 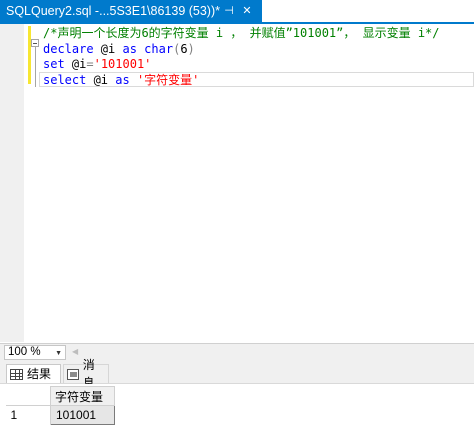 What do you see at coordinates (39, 374) in the screenshot?
I see `tab-results-label: 结果` at bounding box center [39, 374].